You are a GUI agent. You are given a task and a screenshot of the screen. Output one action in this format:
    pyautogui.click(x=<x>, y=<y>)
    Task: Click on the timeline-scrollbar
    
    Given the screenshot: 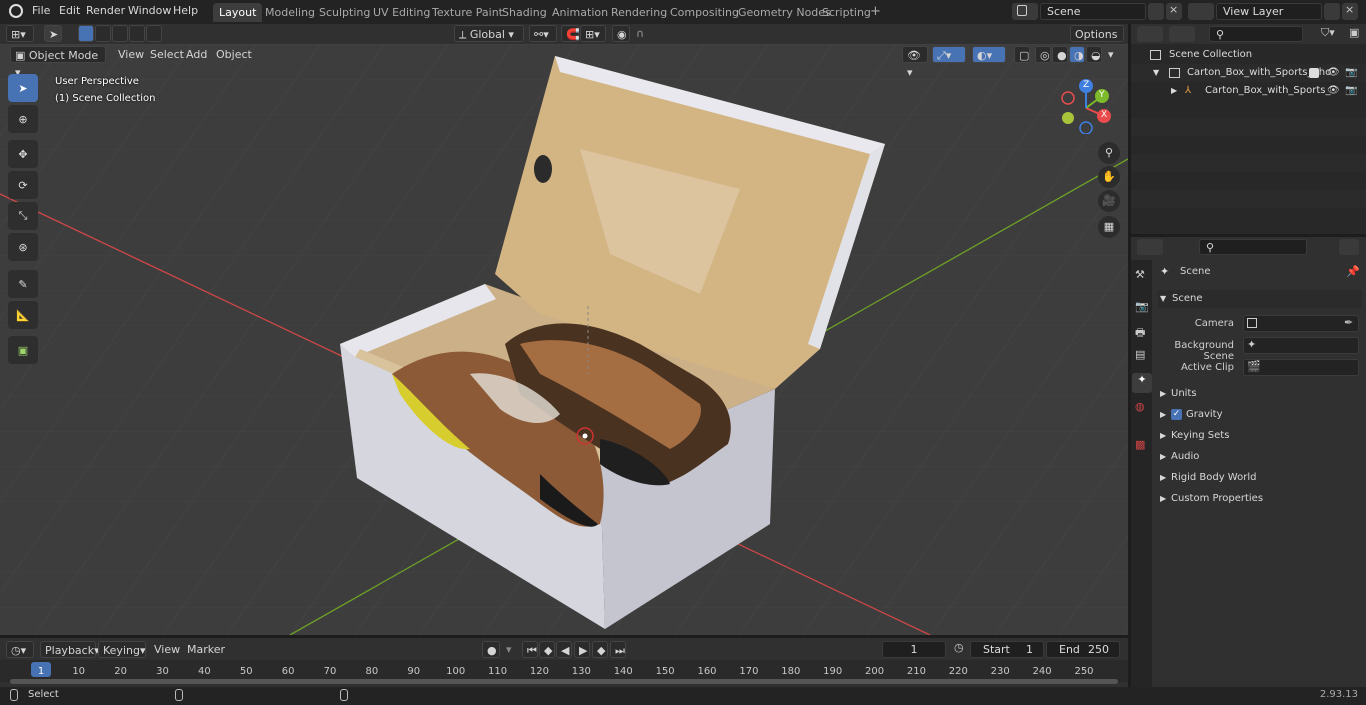 What is the action you would take?
    pyautogui.click(x=564, y=681)
    